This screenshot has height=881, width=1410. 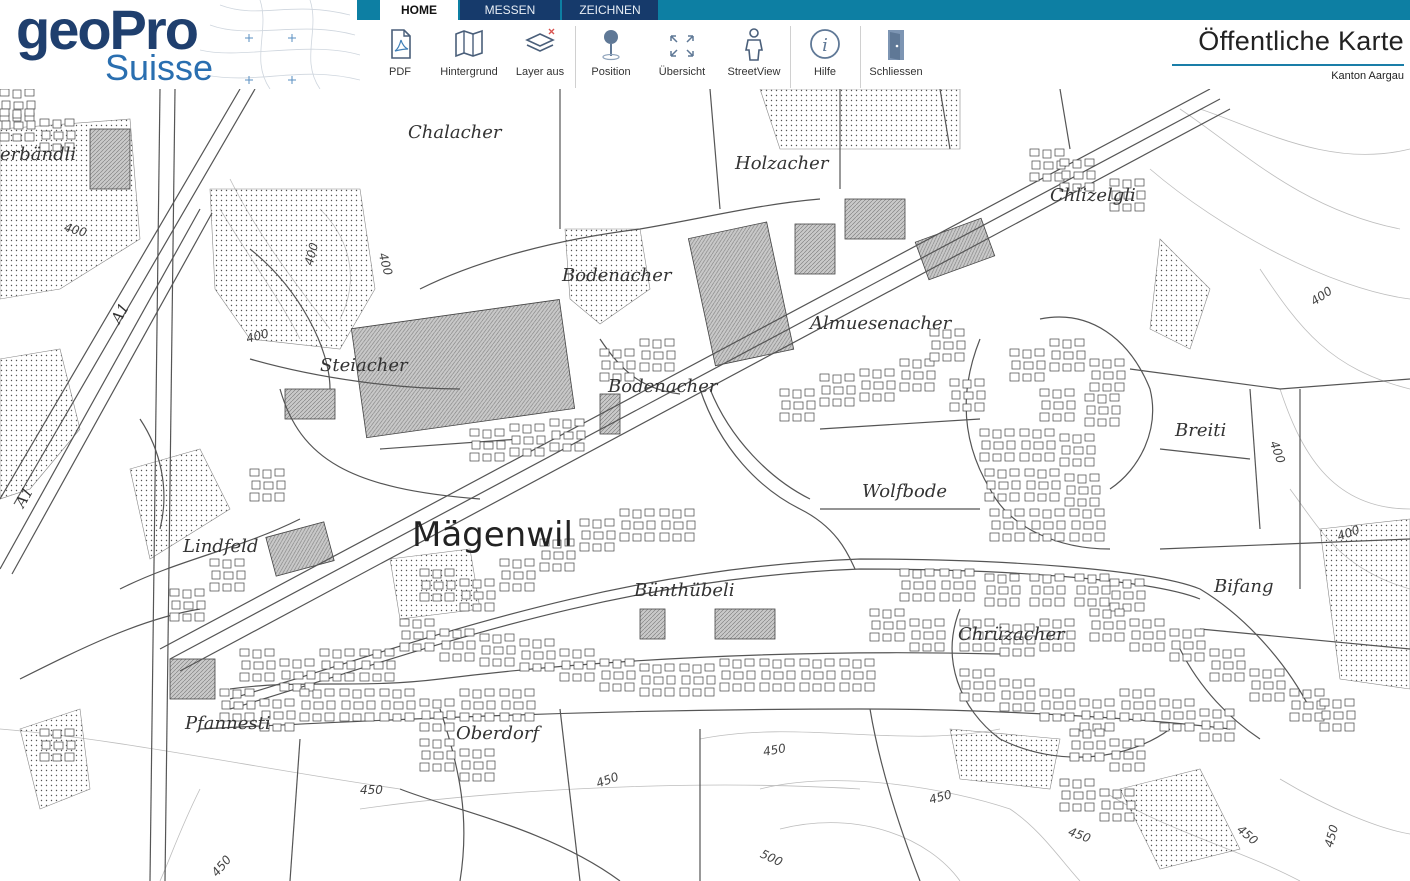 I want to click on geopro-logo: geoPro Suisse, so click(x=180, y=44).